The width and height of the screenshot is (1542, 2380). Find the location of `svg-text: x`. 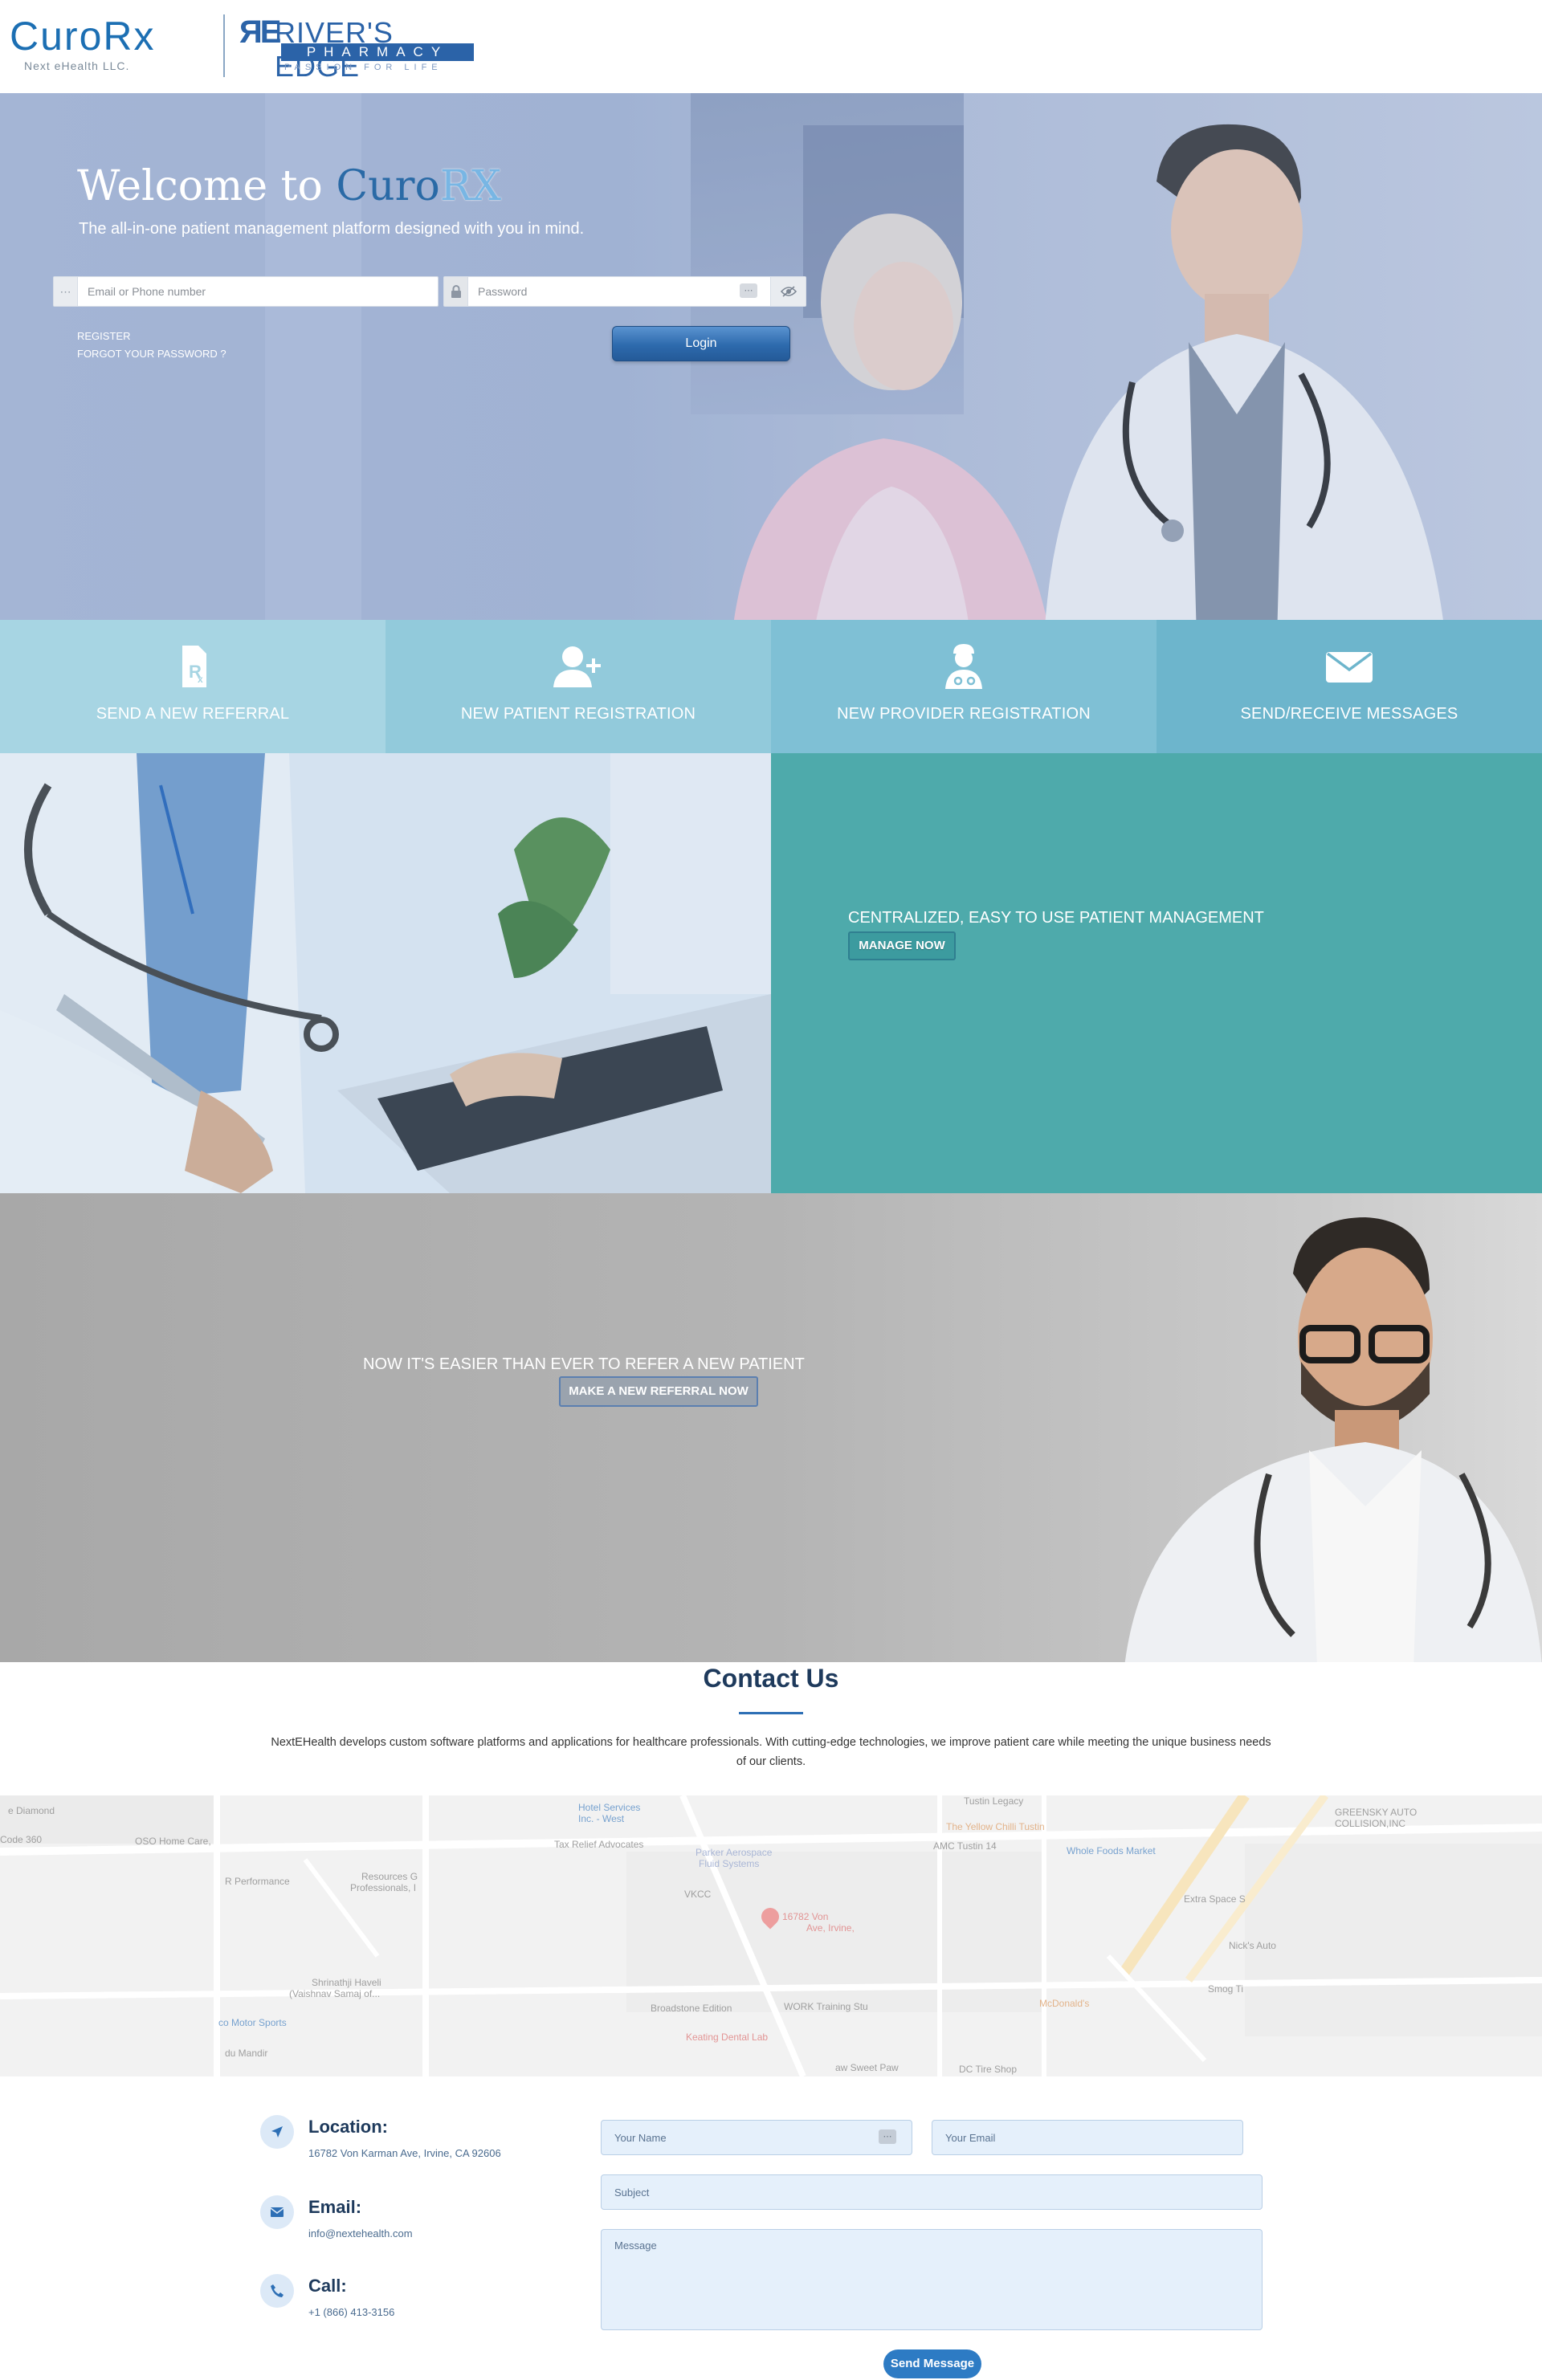

svg-text: x is located at coordinates (200, 679).